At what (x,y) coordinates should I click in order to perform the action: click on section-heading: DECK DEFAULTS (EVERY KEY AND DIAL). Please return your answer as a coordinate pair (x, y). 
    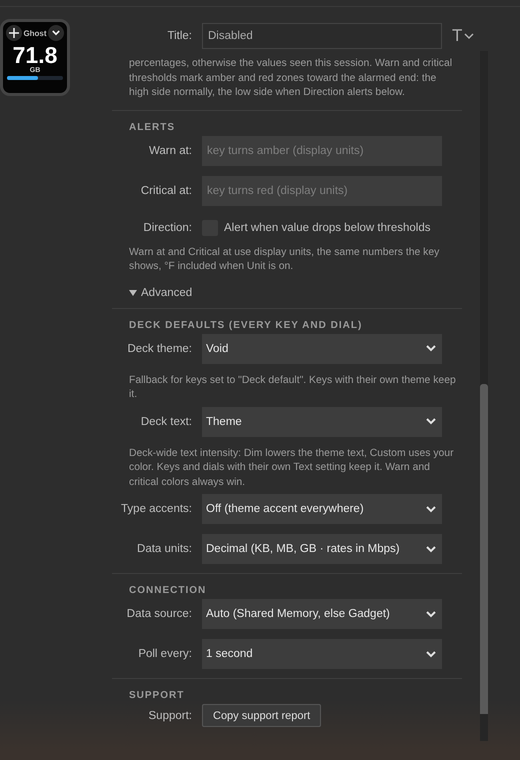
    Looking at the image, I should click on (245, 325).